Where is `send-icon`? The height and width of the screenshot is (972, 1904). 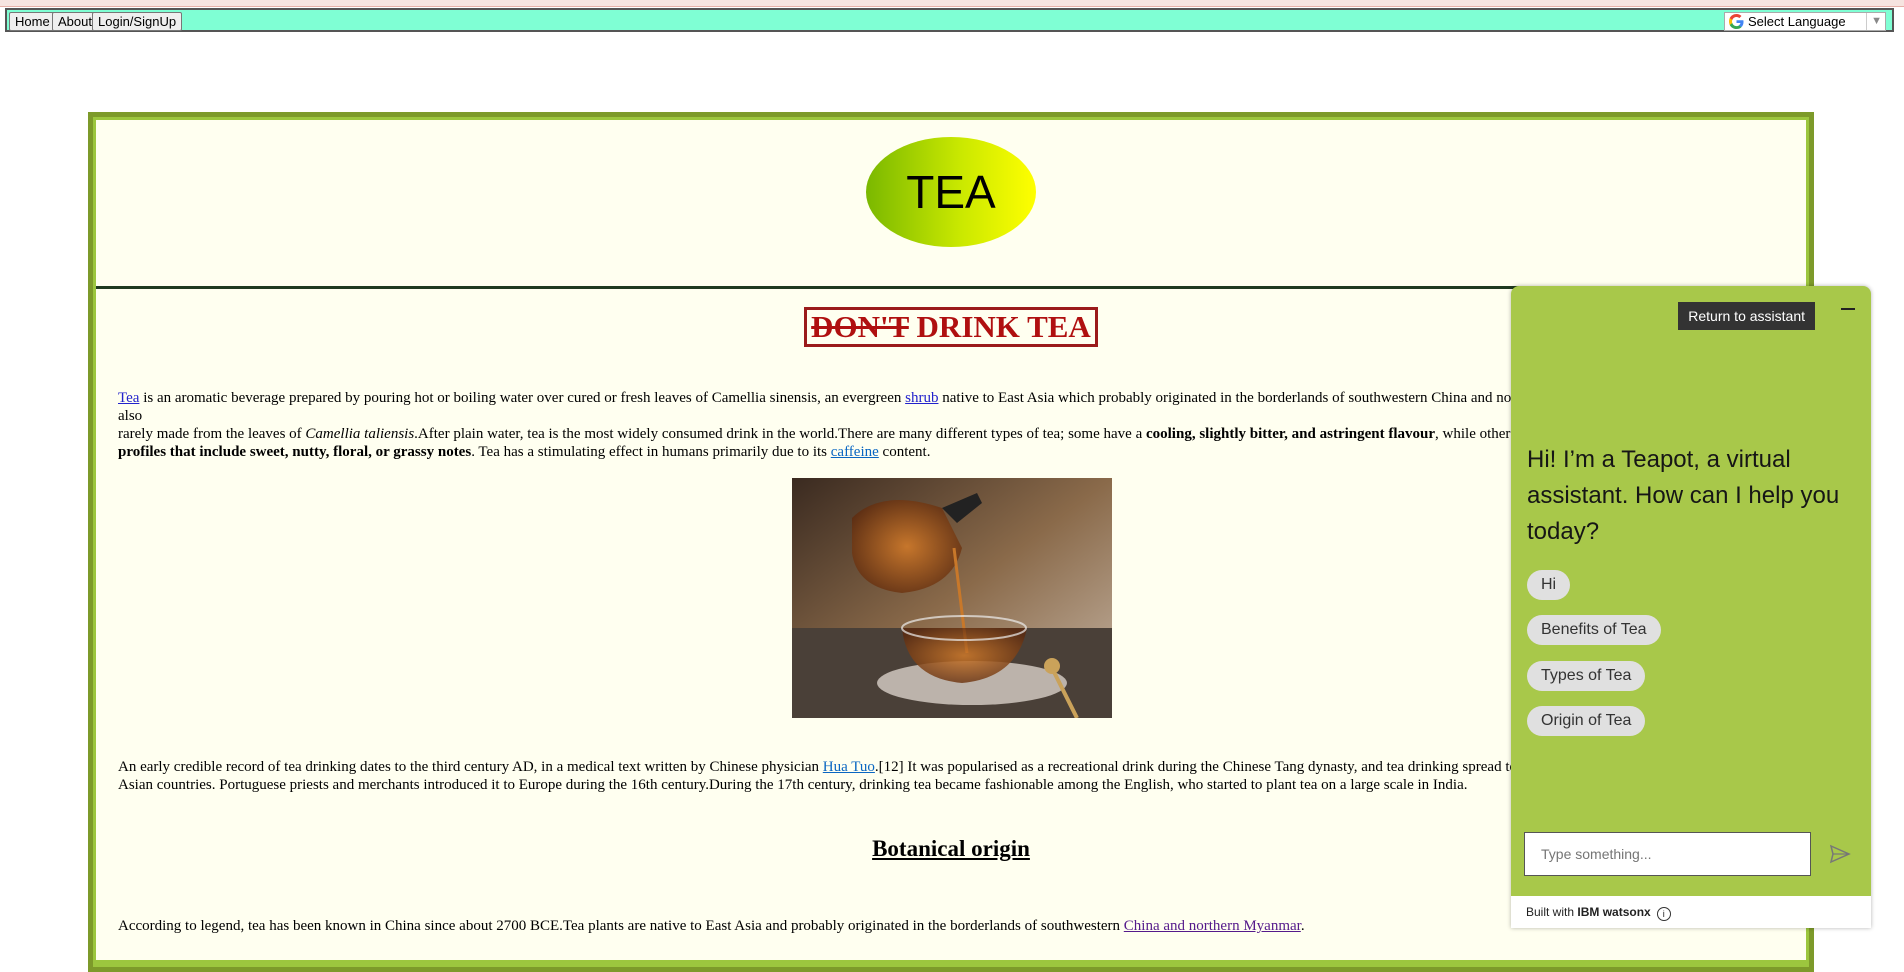
send-icon is located at coordinates (1839, 854).